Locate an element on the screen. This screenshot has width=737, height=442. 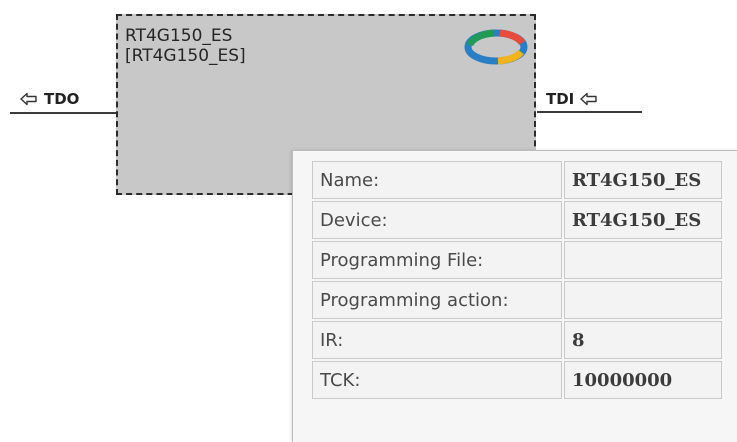
property-row: Name: RT4G150_ES is located at coordinates (517, 180).